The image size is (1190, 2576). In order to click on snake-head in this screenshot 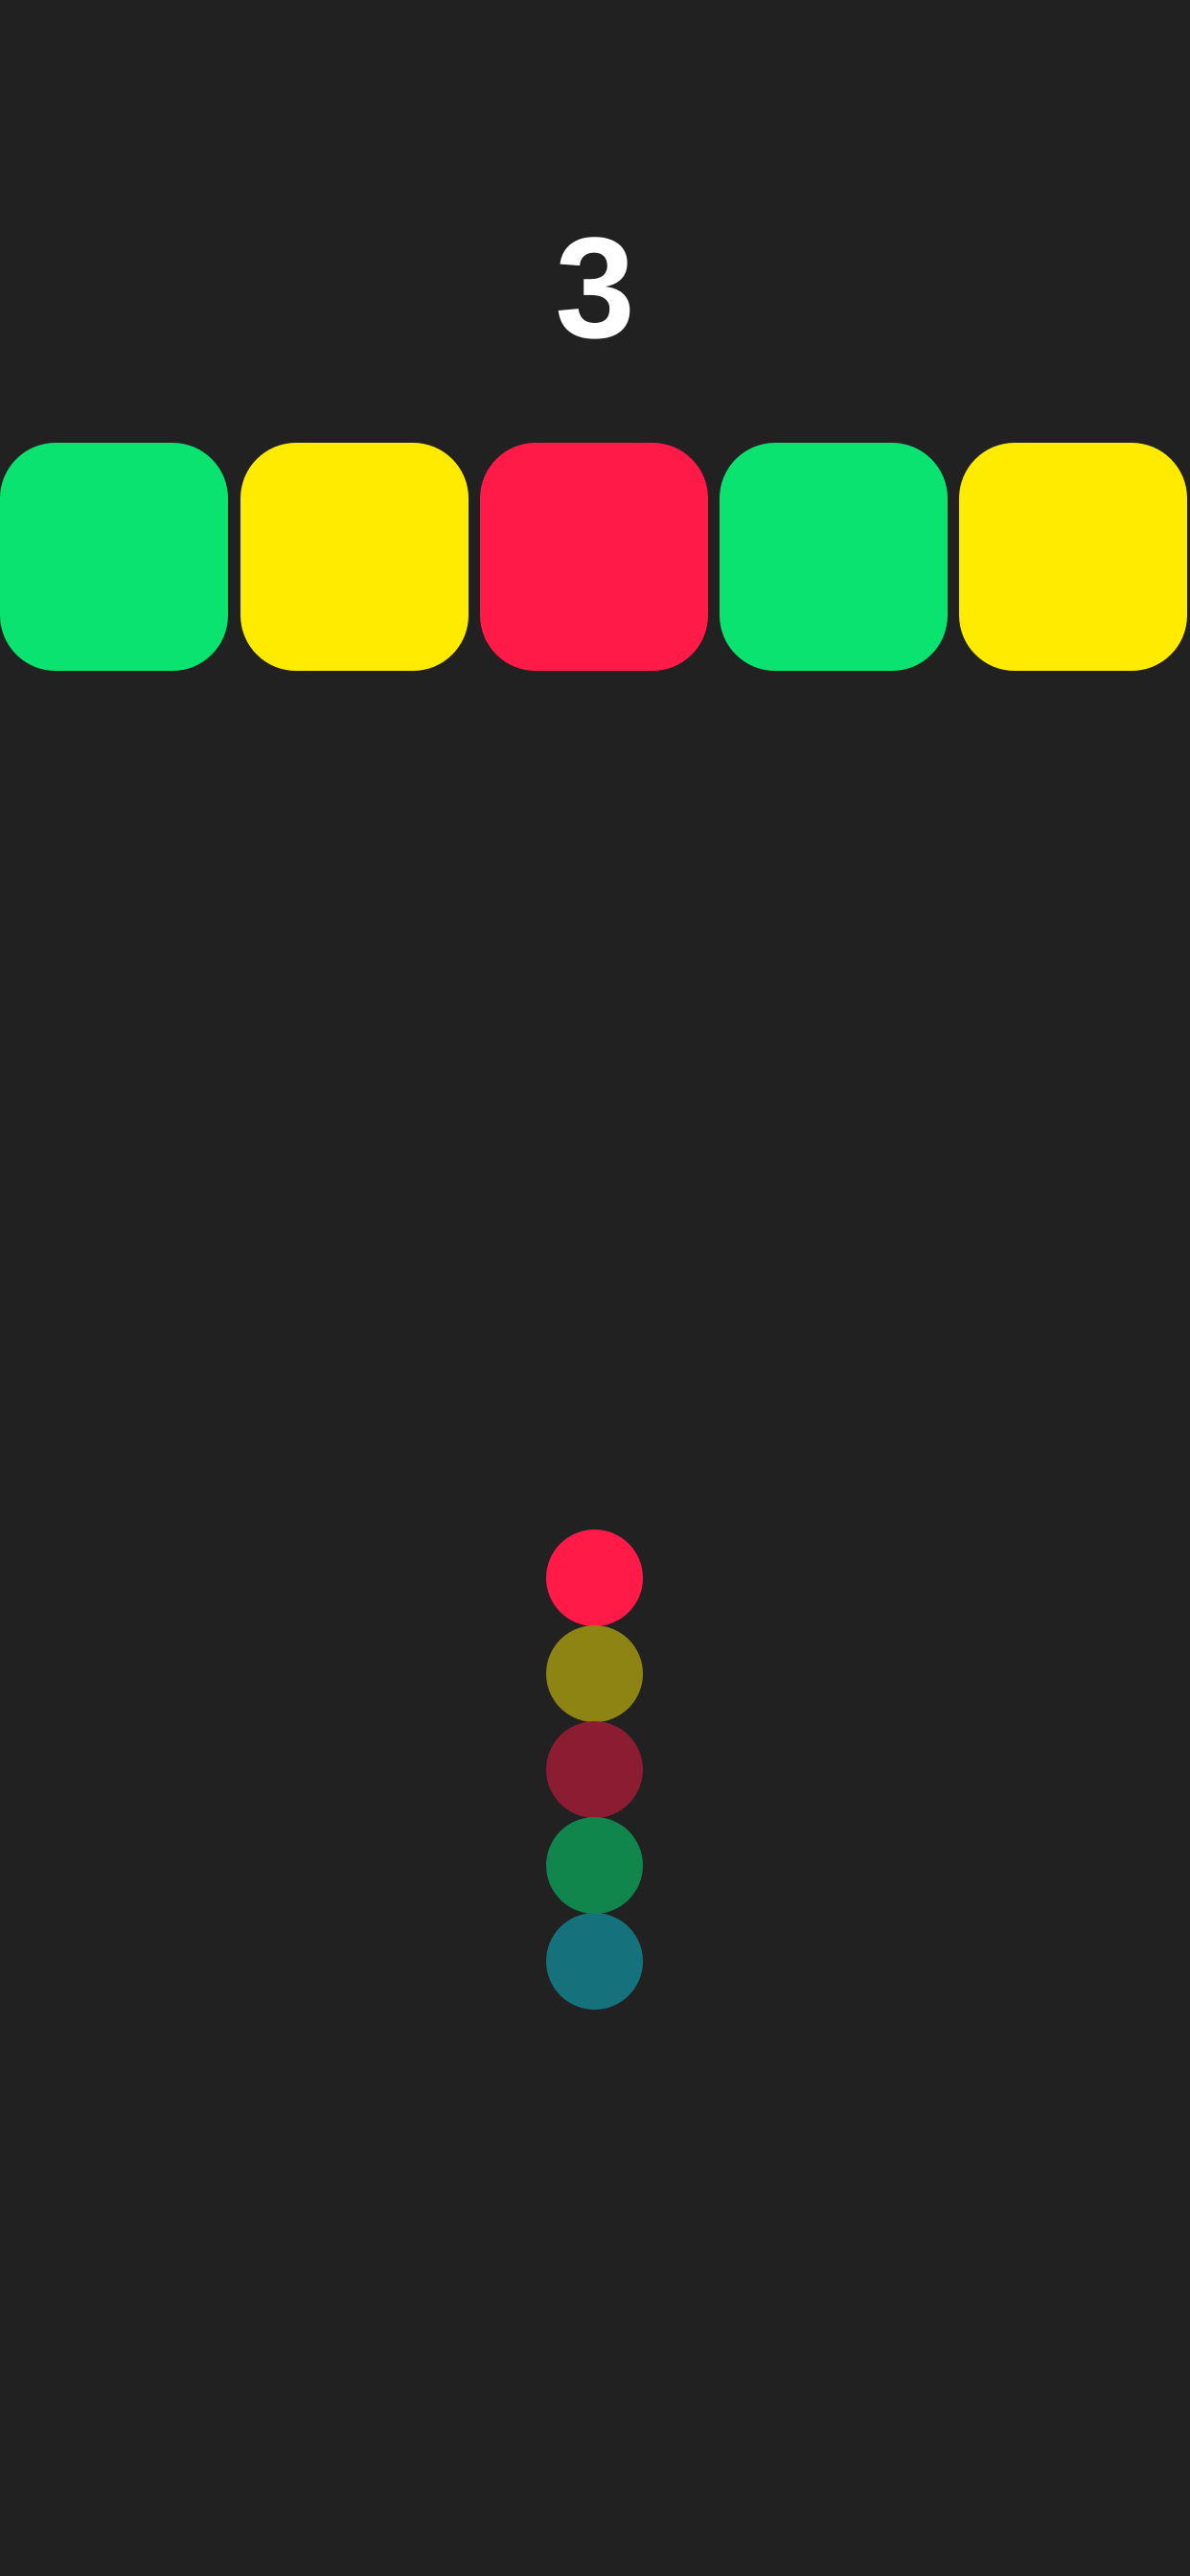, I will do `click(594, 1578)`.